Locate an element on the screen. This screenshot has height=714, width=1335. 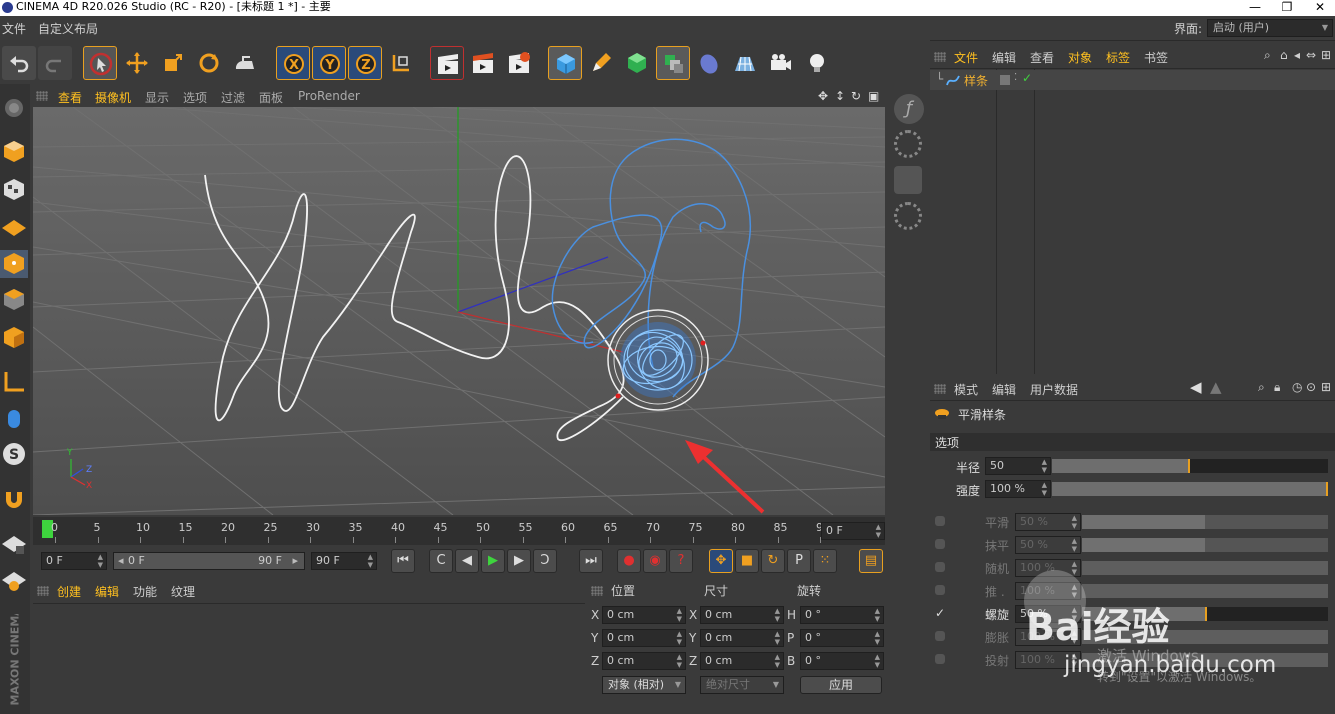
snap-button: S is located at coordinates (14, 454).